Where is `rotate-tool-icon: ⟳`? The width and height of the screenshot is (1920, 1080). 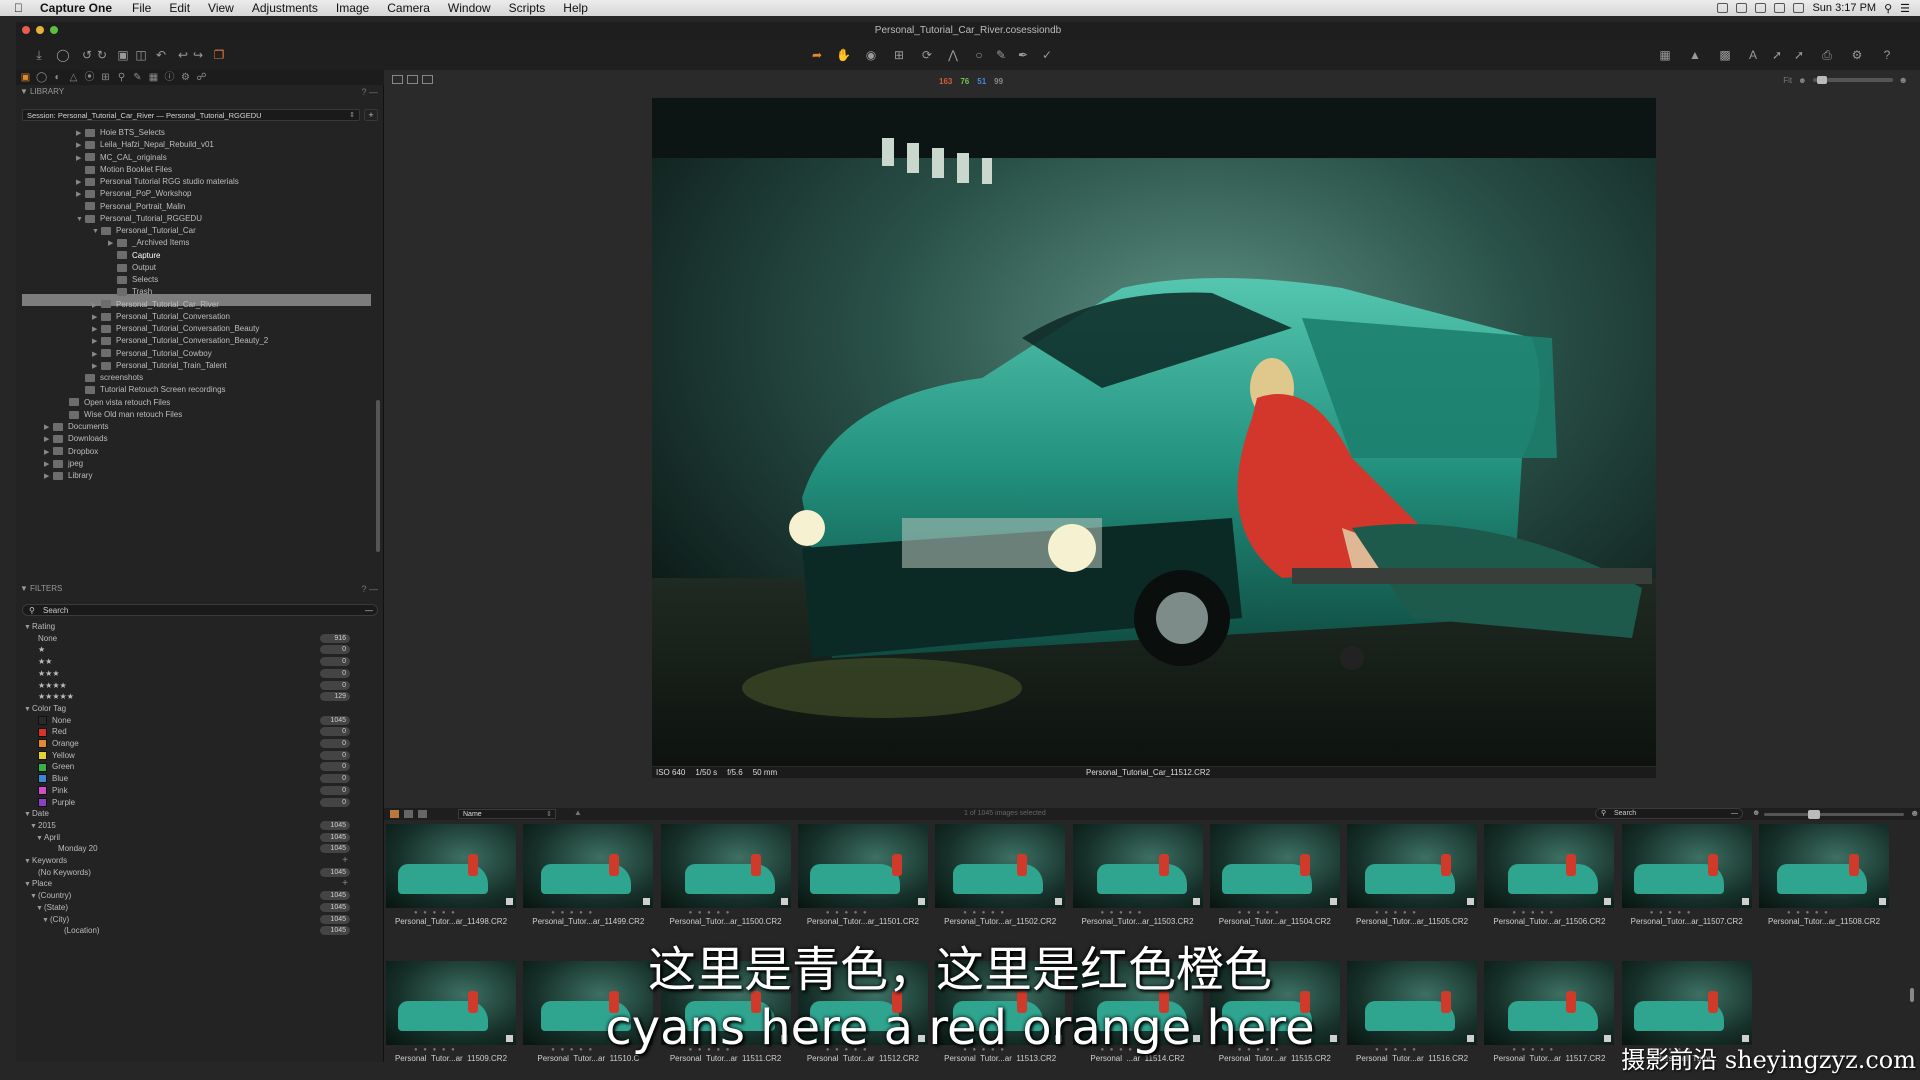 rotate-tool-icon: ⟳ is located at coordinates (927, 55).